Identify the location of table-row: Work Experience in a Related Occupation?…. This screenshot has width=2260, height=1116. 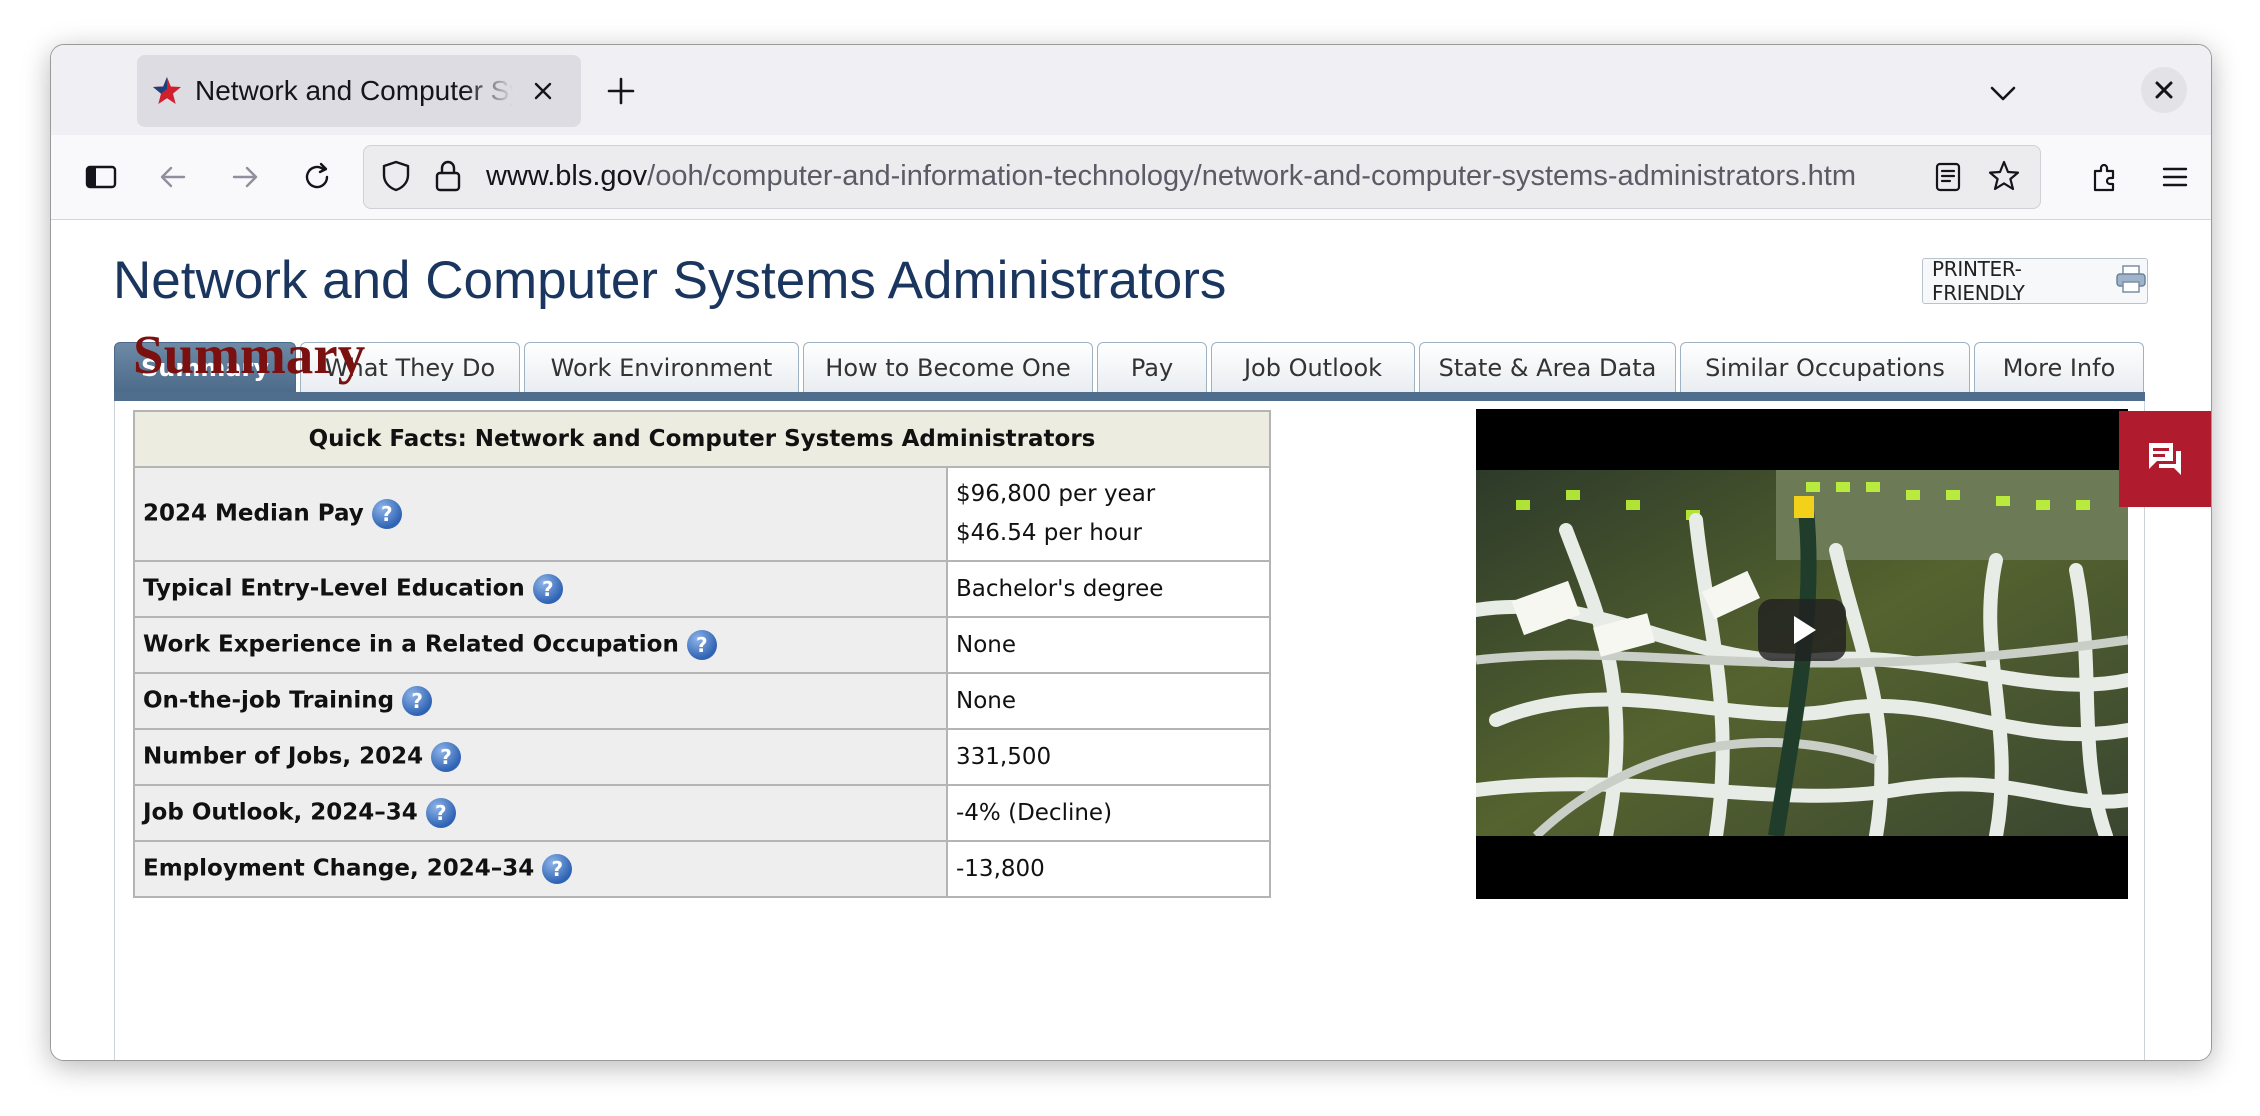
(702, 645).